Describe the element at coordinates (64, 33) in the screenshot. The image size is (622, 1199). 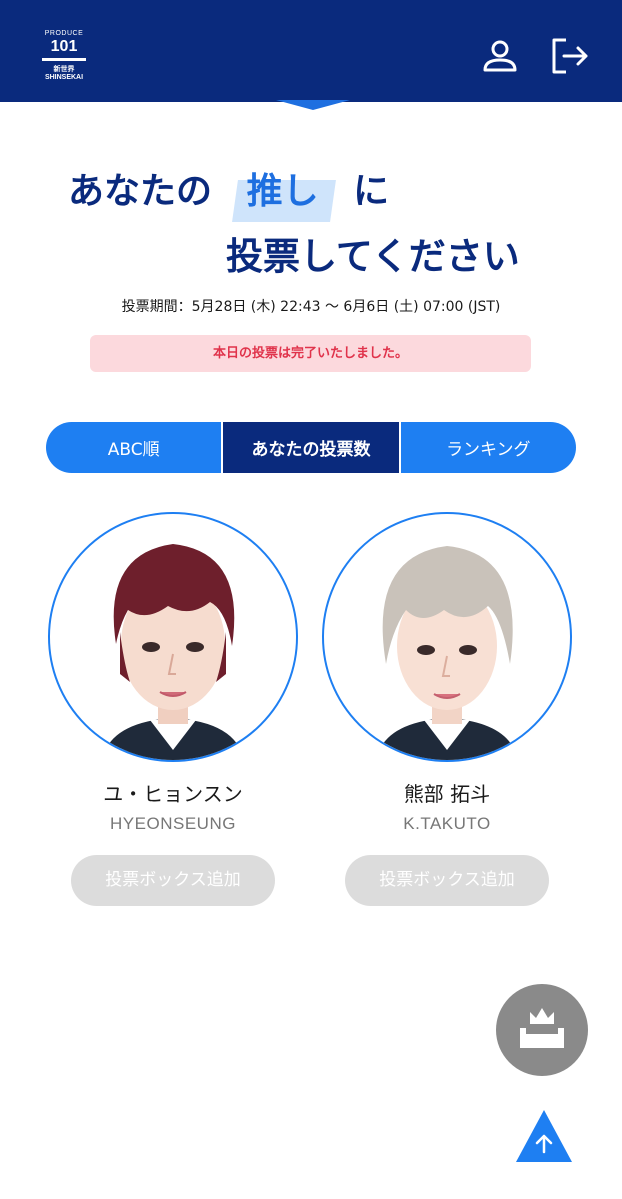
I see `logo-top-text: PRODUCE` at that location.